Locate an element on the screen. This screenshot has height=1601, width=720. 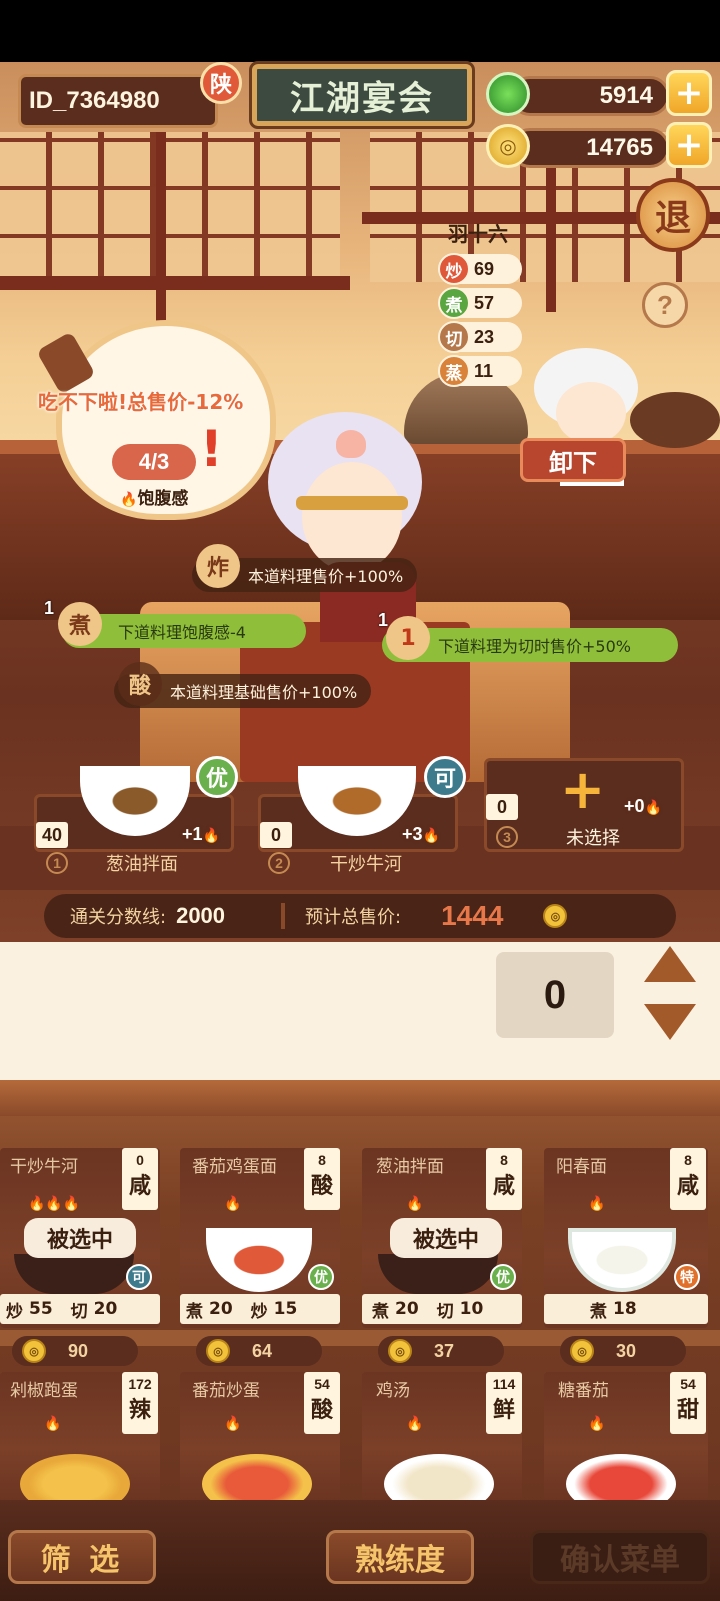
effect-text: 本道料理售价+100% is located at coordinates (326, 576).